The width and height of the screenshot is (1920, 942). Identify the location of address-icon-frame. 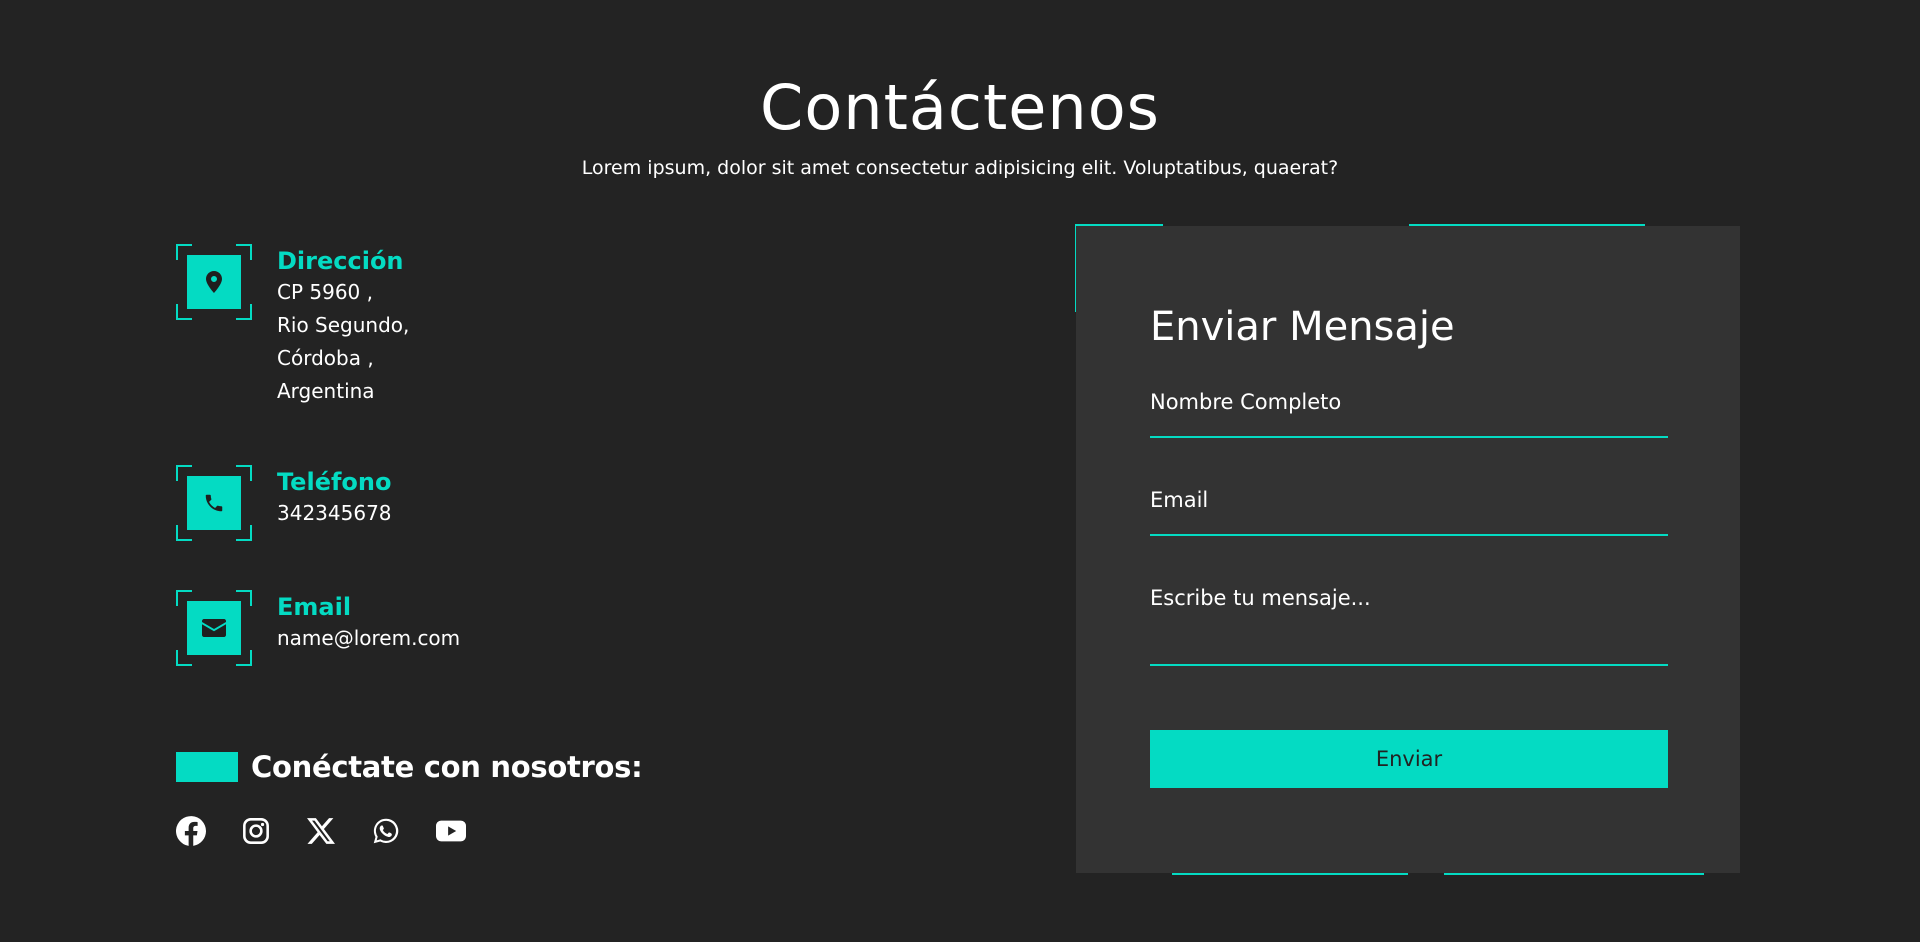
(214, 282).